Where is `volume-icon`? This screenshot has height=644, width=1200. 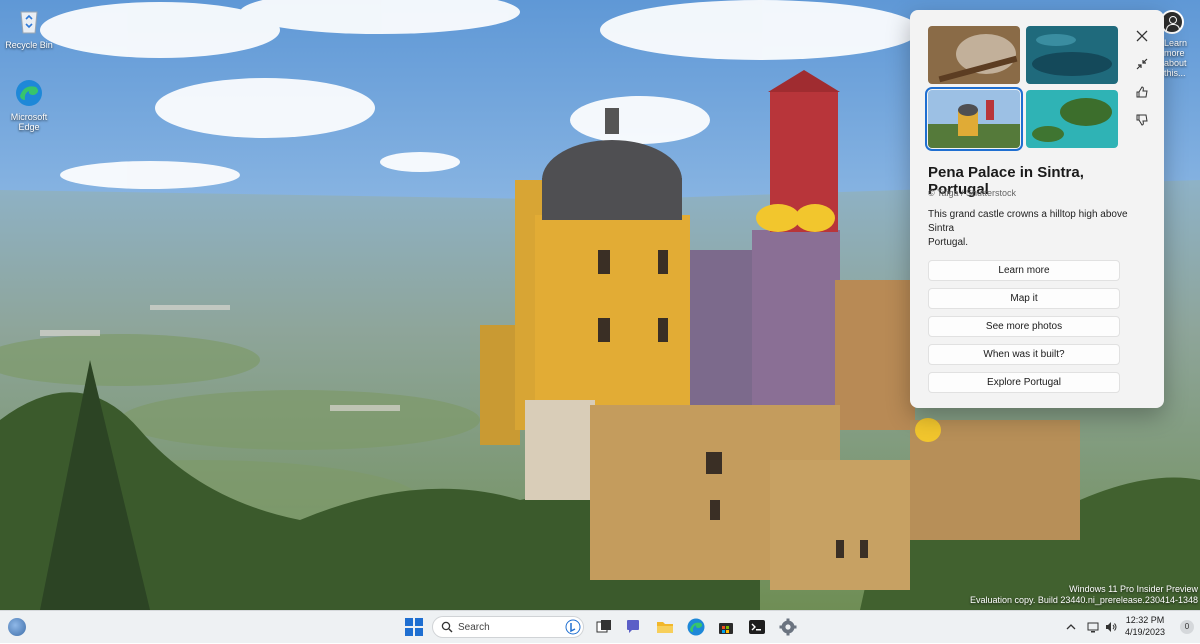
volume-icon is located at coordinates (1111, 627).